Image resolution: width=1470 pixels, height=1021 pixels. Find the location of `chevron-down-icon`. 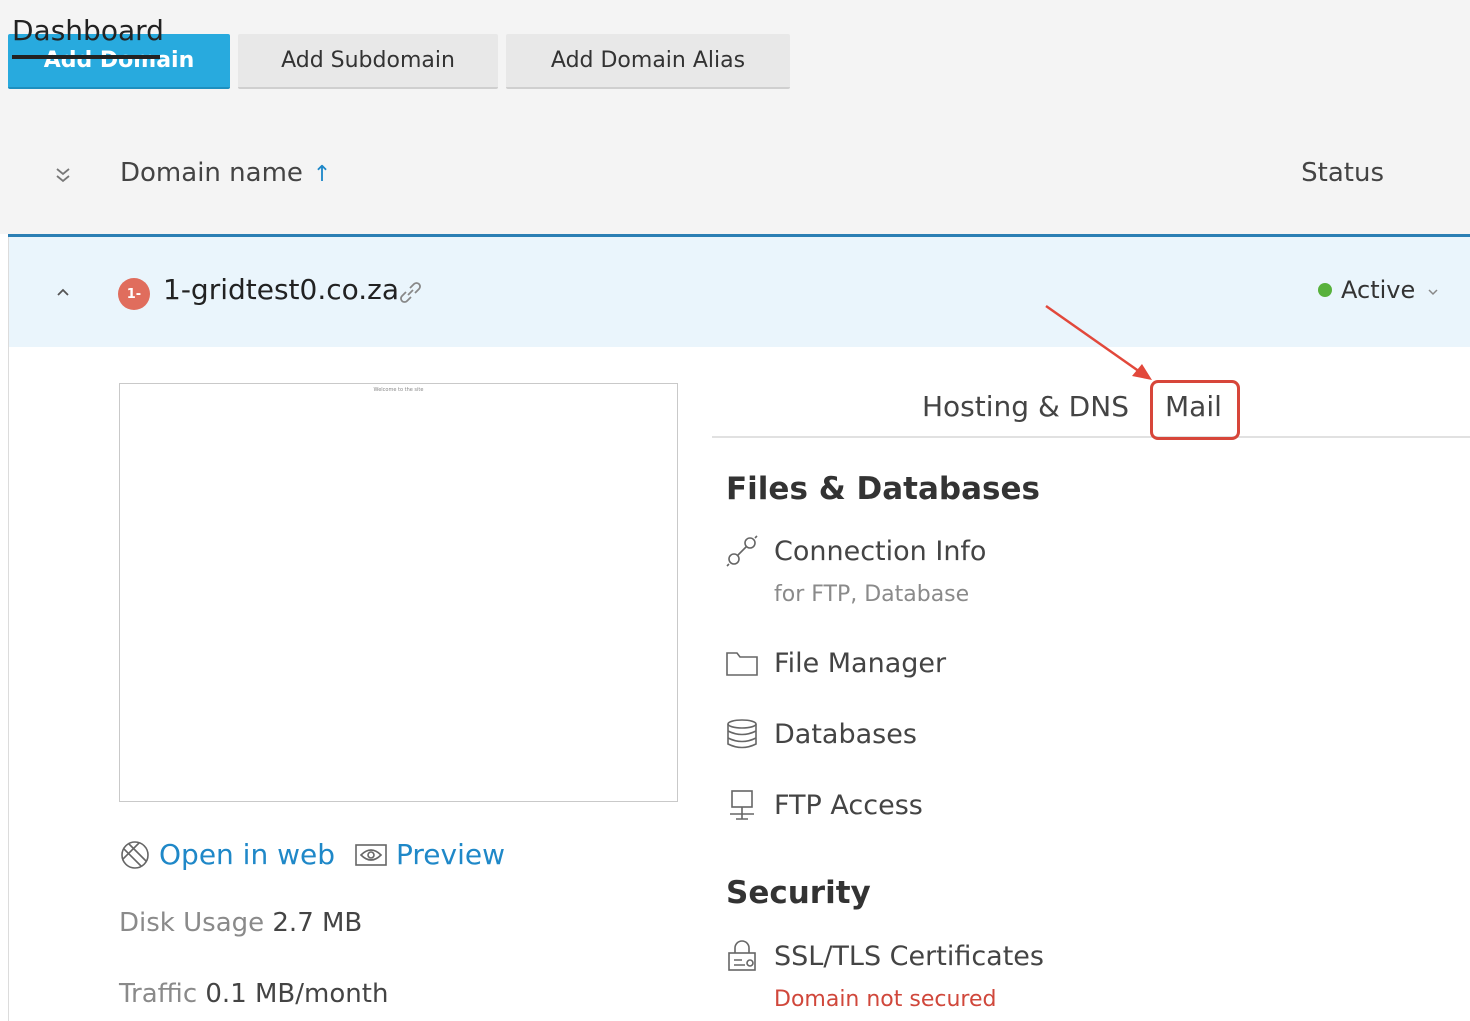

chevron-down-icon is located at coordinates (1433, 290).